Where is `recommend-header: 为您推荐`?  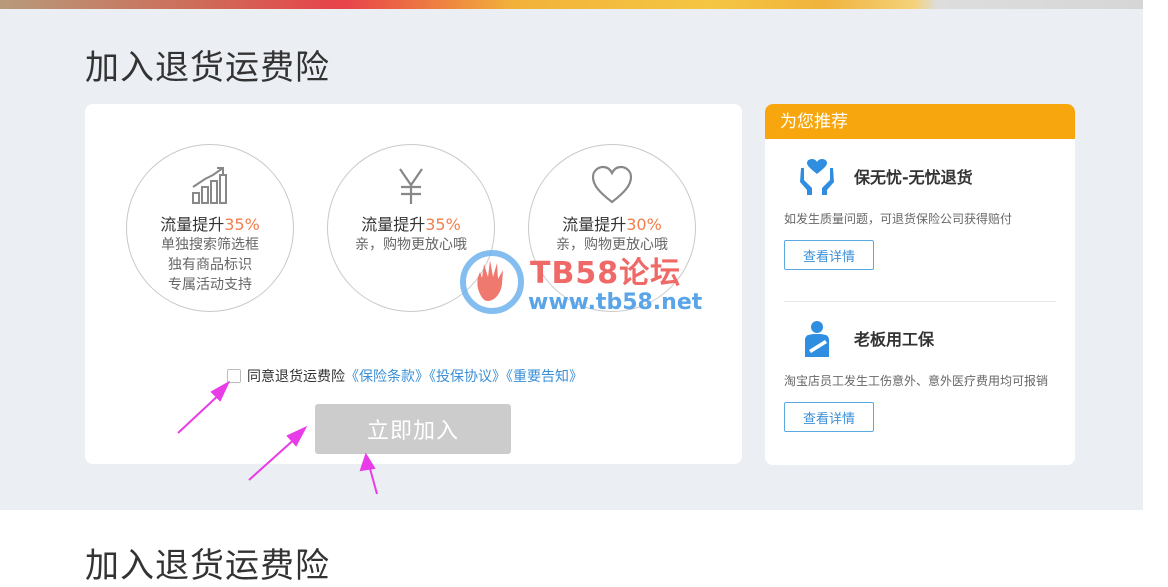
recommend-header: 为您推荐 is located at coordinates (920, 121).